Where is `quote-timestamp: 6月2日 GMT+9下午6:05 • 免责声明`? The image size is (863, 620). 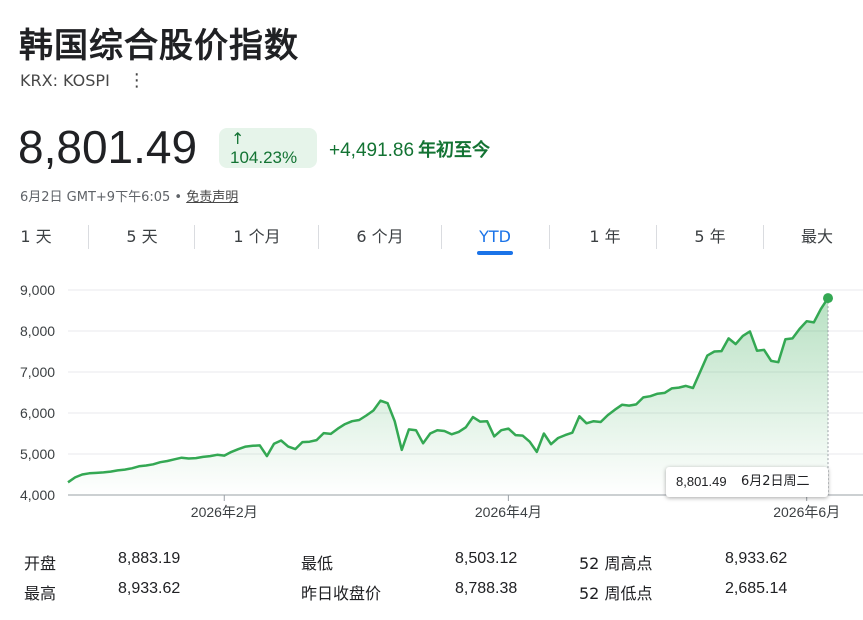 quote-timestamp: 6月2日 GMT+9下午6:05 • 免责声明 is located at coordinates (129, 195).